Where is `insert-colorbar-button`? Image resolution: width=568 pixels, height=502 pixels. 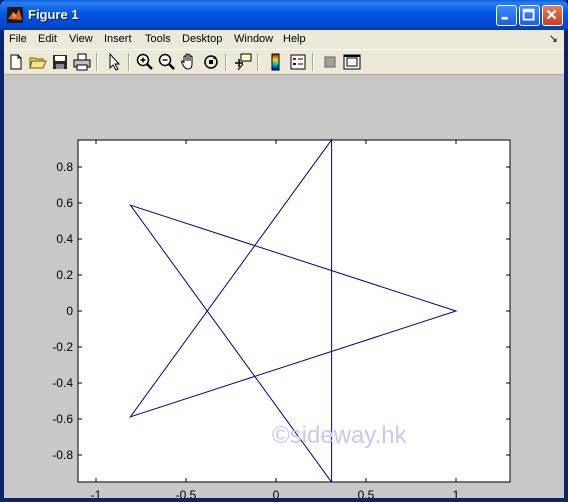 insert-colorbar-button is located at coordinates (276, 62).